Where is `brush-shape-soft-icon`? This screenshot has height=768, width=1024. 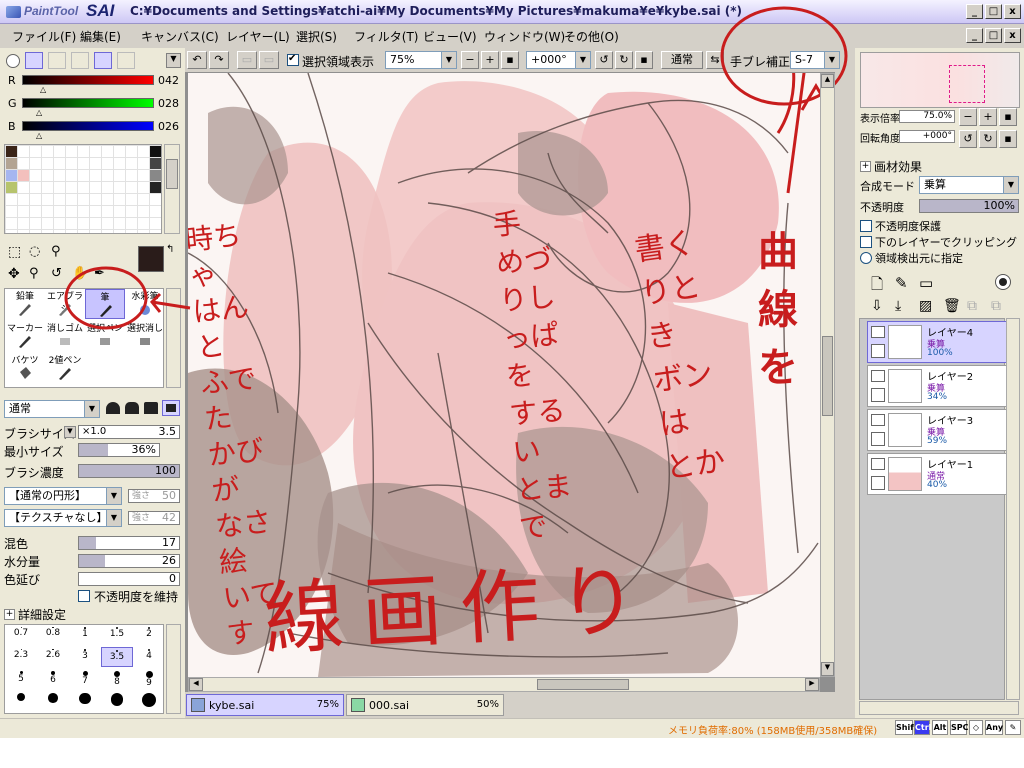
brush-shape-soft-icon is located at coordinates (113, 408).